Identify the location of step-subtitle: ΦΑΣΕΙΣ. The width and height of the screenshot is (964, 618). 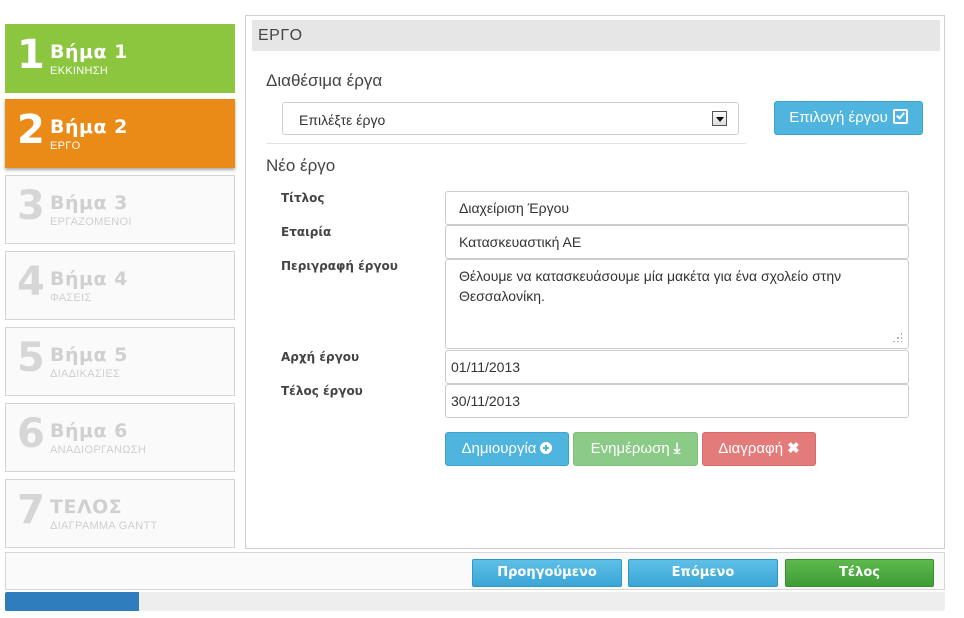
(71, 298).